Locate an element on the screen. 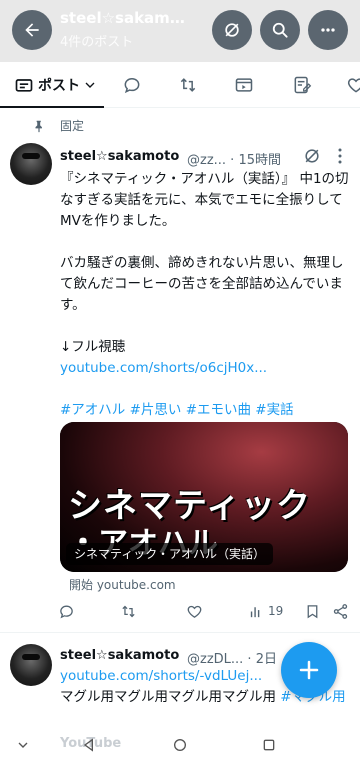  tweet-actions: 19 is located at coordinates (205, 611).